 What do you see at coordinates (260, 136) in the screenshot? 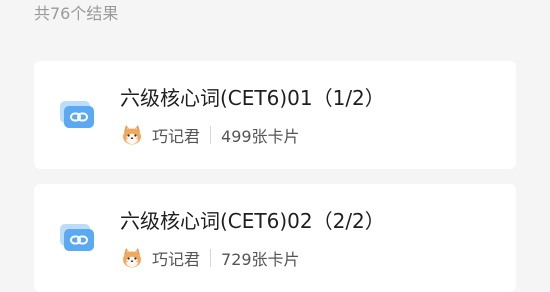
I see `card-count: 499张卡片` at bounding box center [260, 136].